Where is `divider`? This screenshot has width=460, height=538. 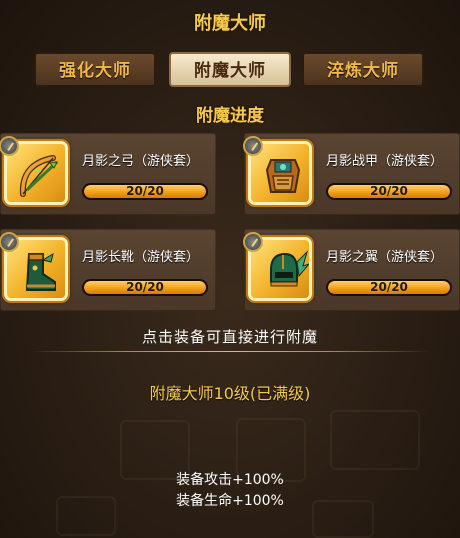 divider is located at coordinates (230, 351).